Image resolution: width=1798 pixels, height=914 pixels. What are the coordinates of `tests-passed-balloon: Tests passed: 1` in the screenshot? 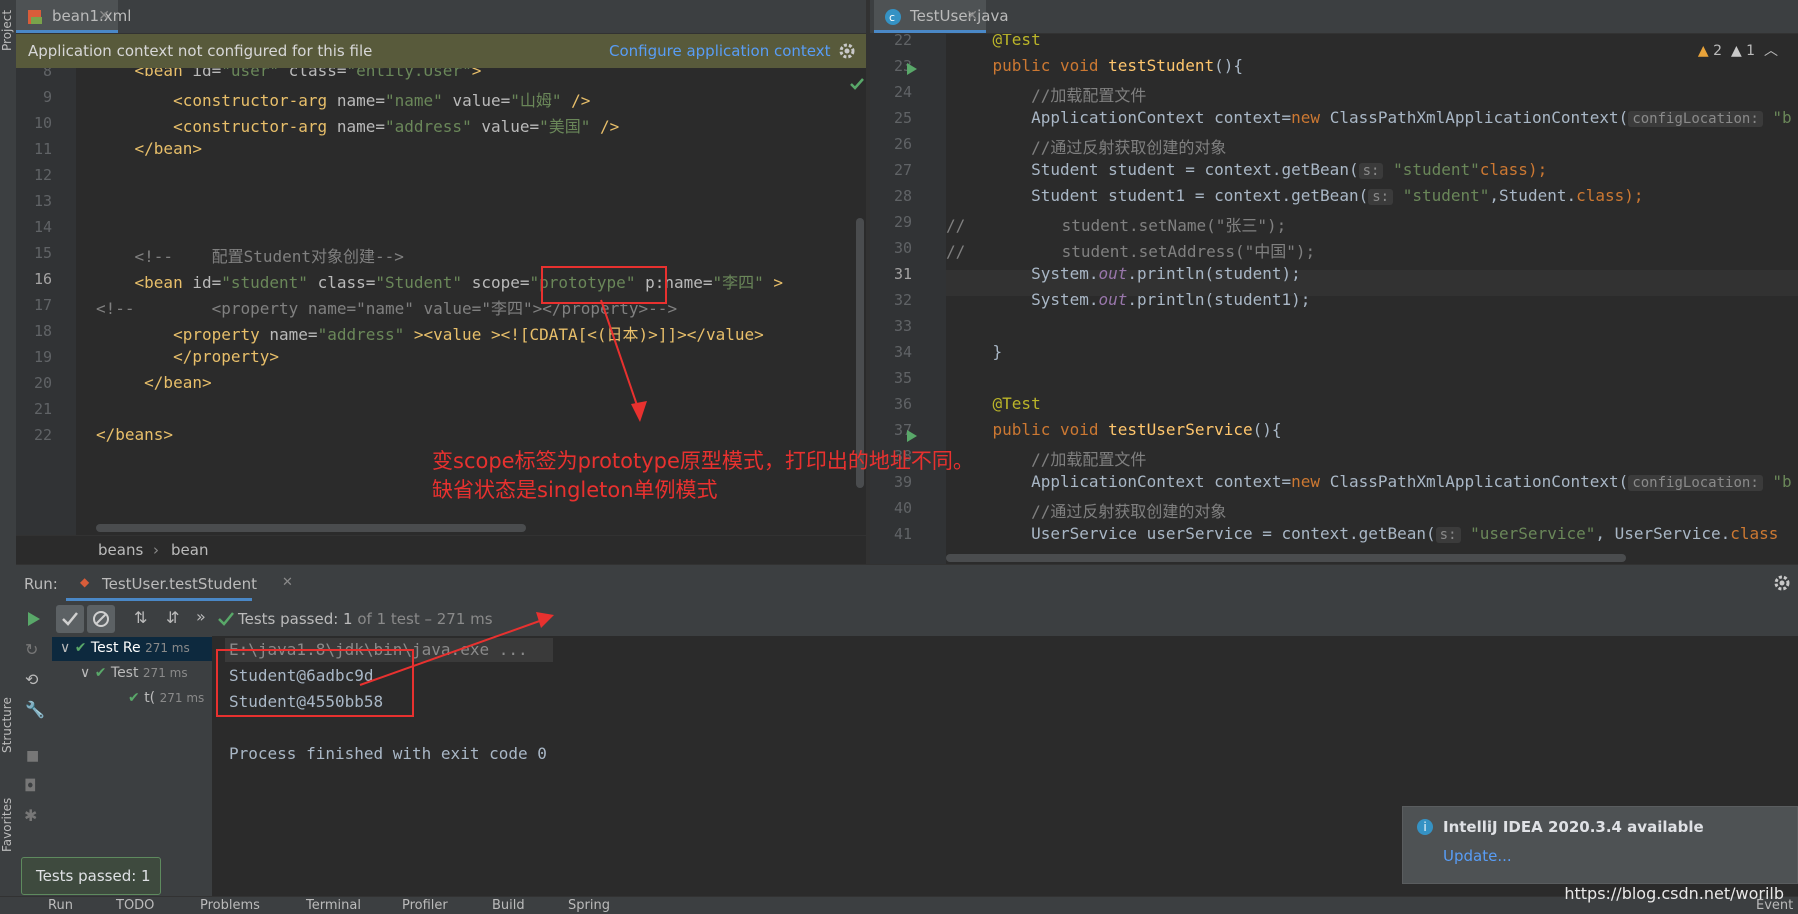 It's located at (91, 876).